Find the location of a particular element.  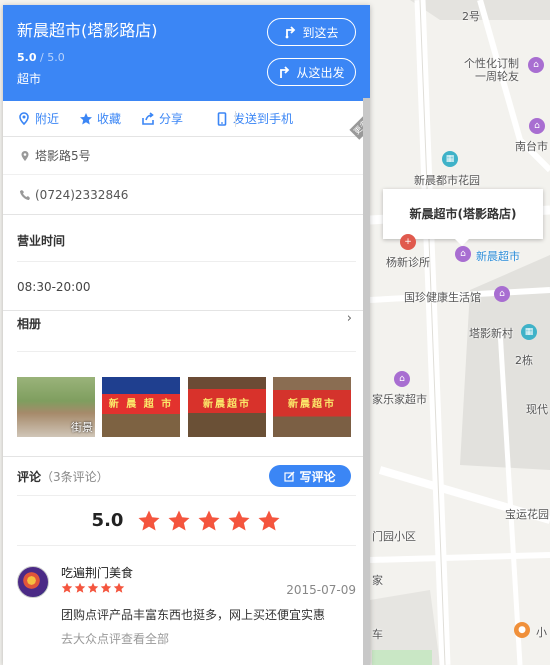

send-to-phone-button: 发送到手机 is located at coordinates (254, 118).